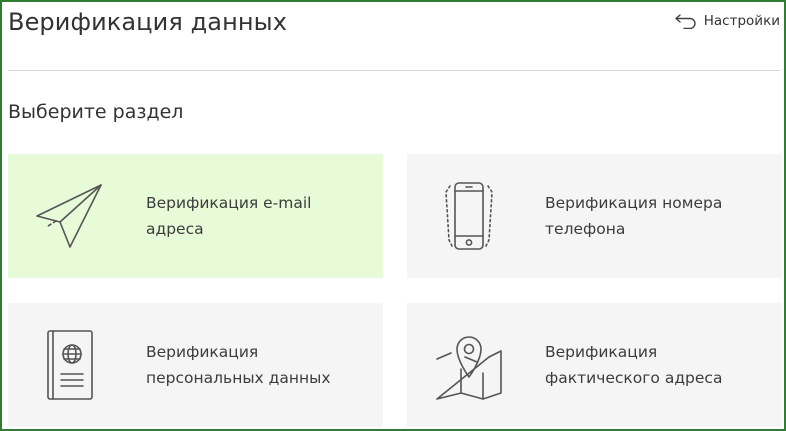 This screenshot has height=431, width=786. What do you see at coordinates (634, 203) in the screenshot?
I see `card-phone-line1: Верификация номера` at bounding box center [634, 203].